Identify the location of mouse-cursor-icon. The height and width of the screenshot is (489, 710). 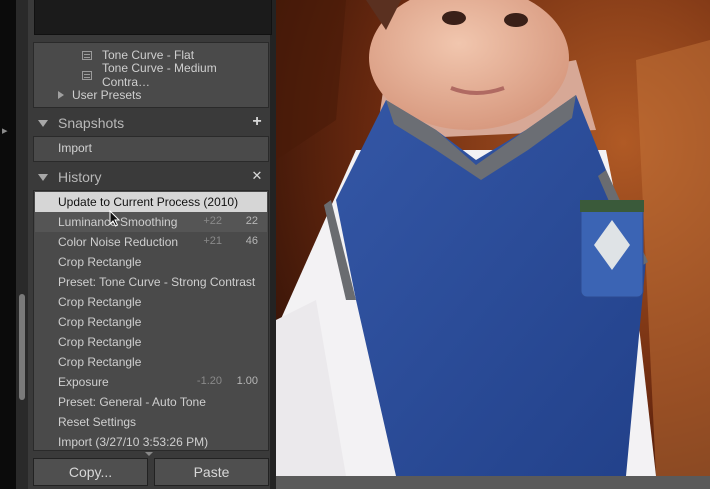
(115, 218).